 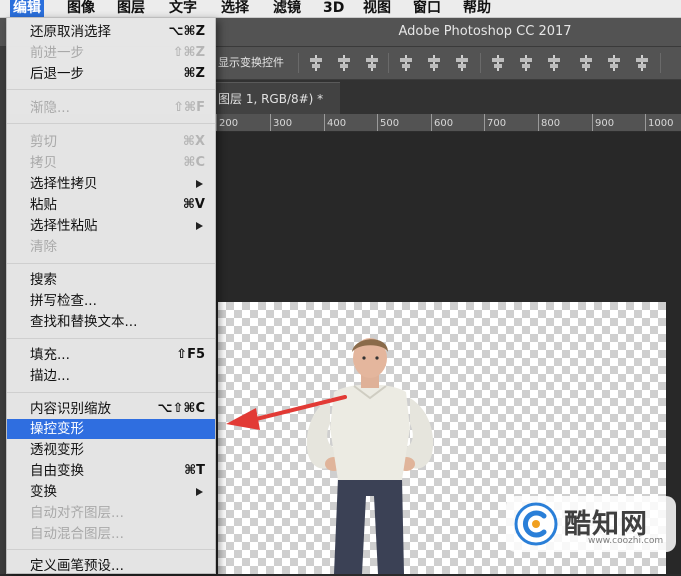 I want to click on align-horizontal-center-icon, so click(x=434, y=63).